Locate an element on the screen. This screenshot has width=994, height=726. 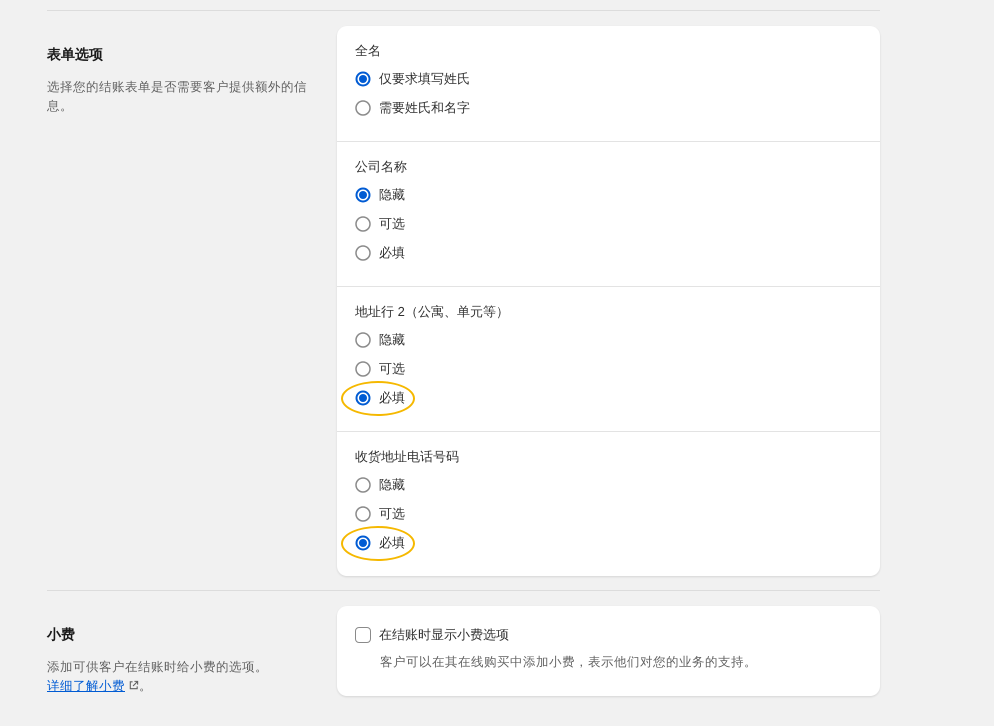
section-description: 添加可供客户在结账时给小费的选项。 详细了解小费 。 is located at coordinates (158, 677).